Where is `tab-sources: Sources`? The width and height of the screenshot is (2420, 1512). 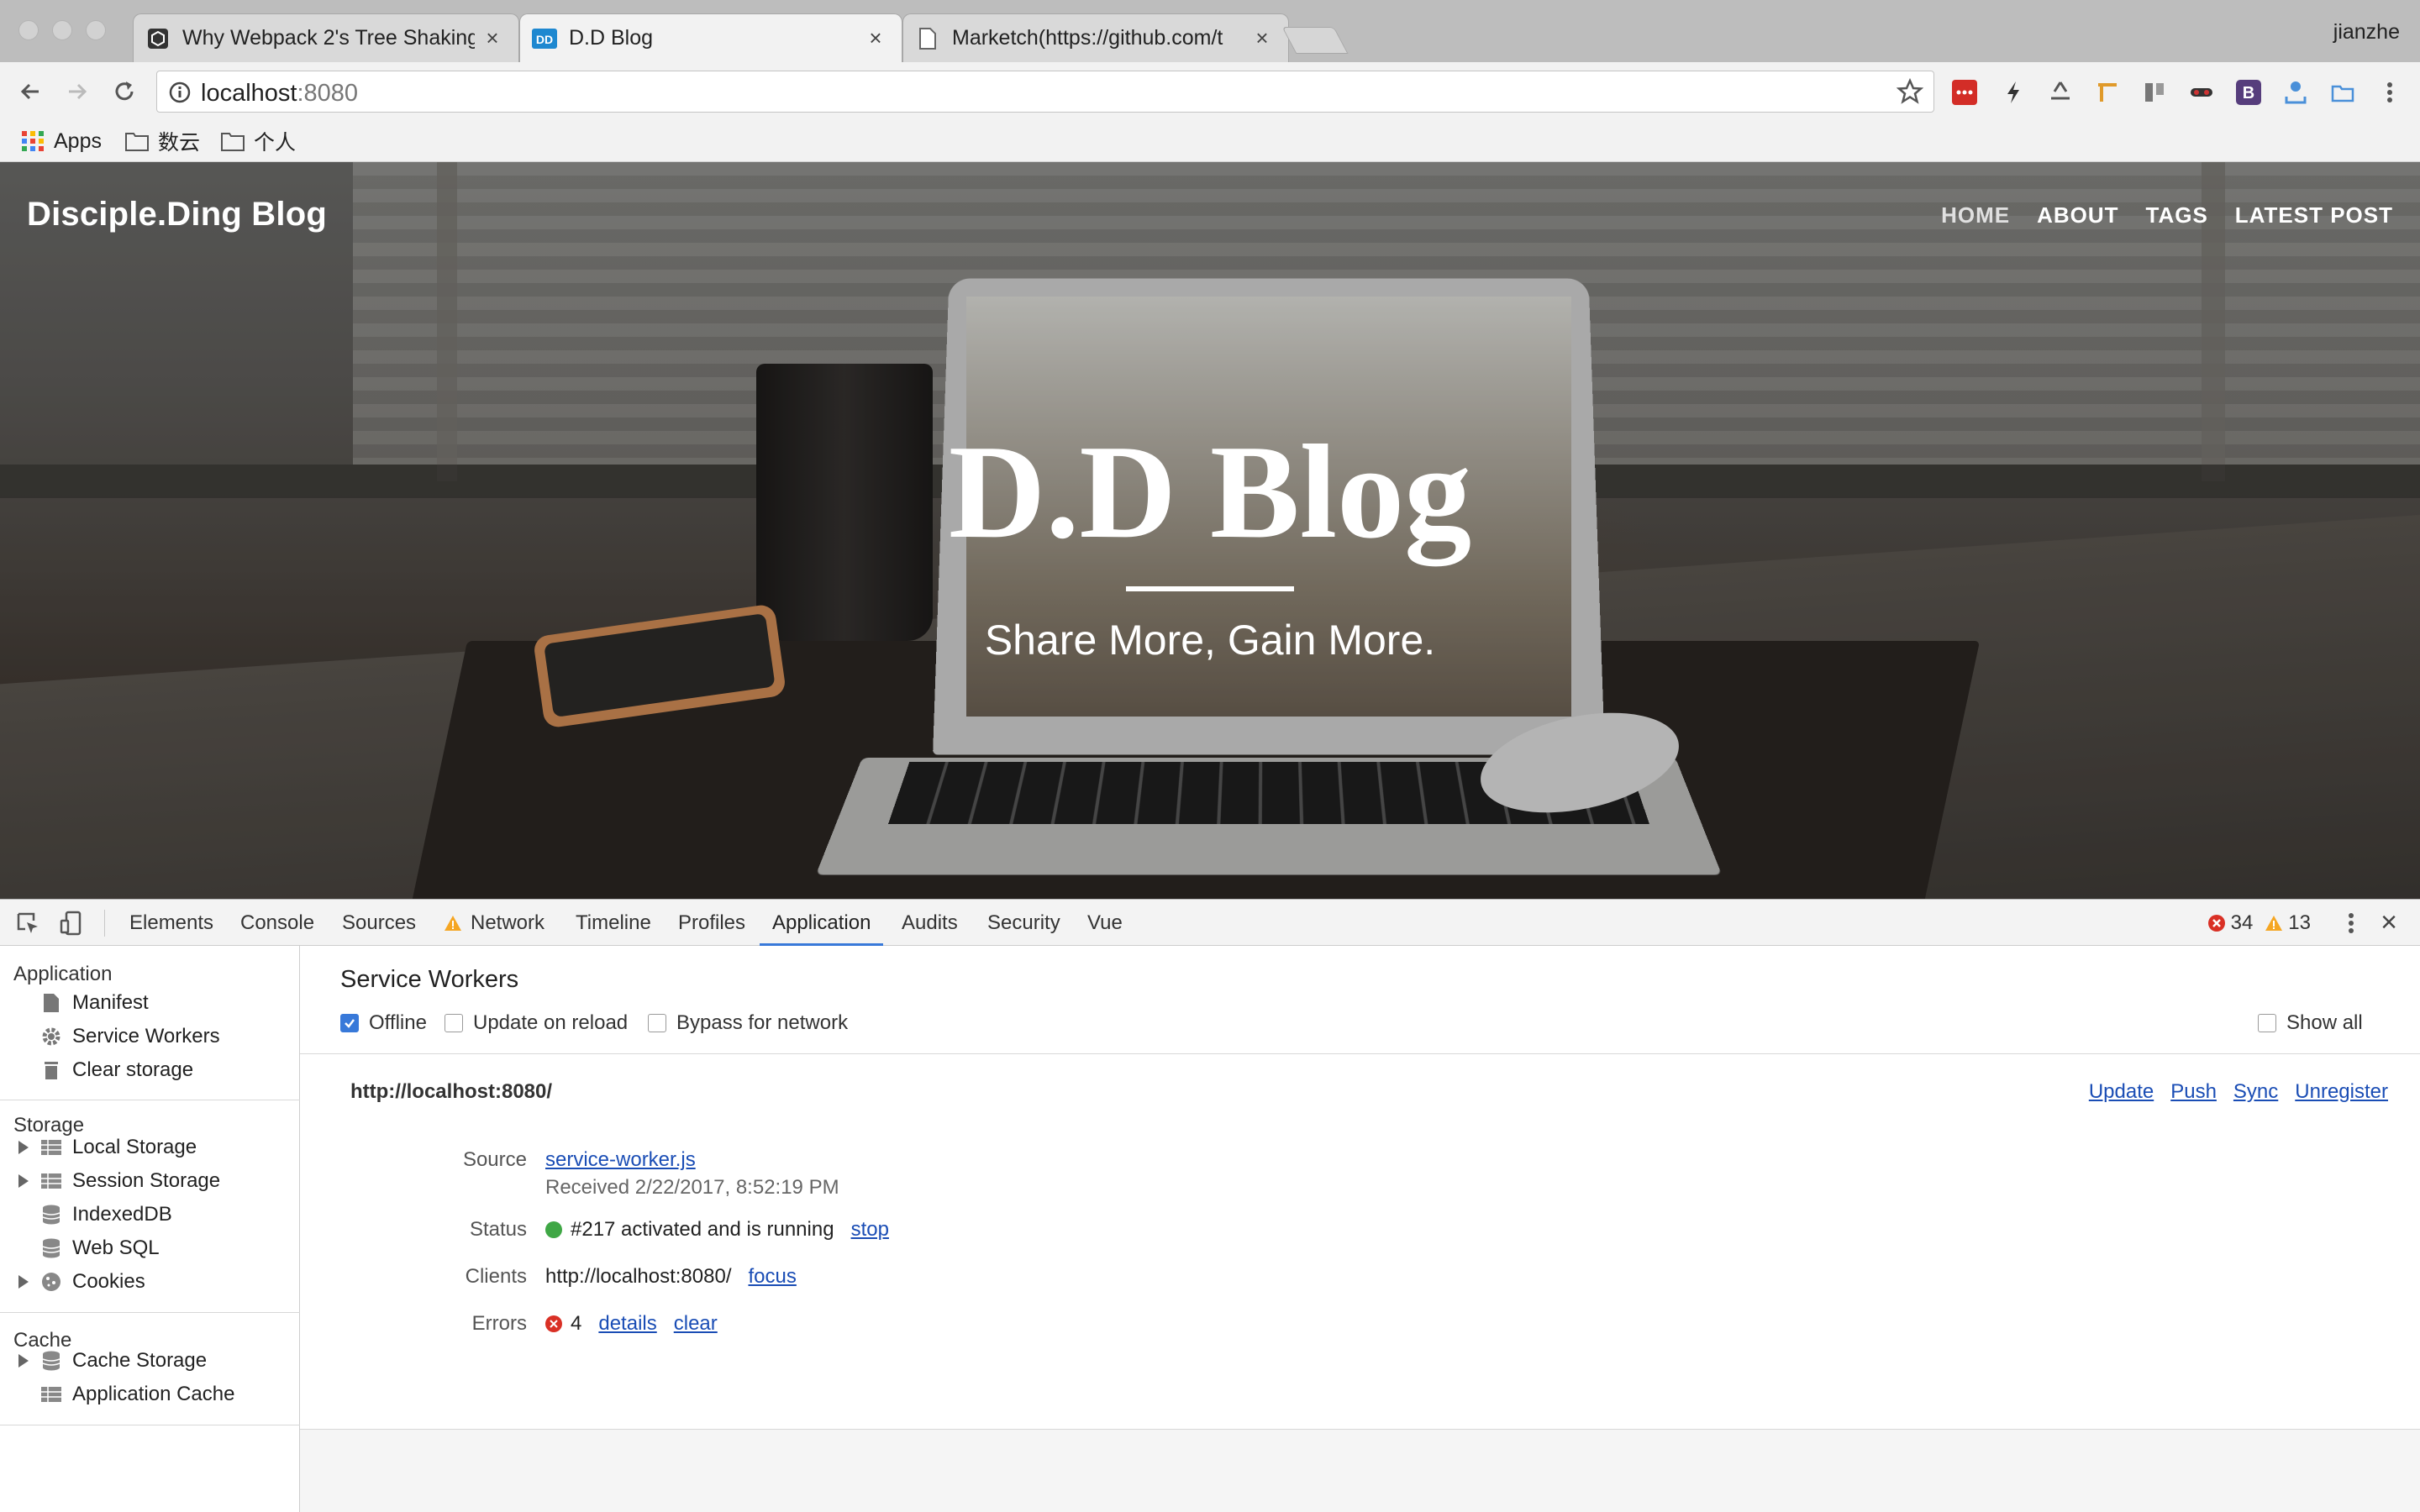
tab-sources: Sources is located at coordinates (379, 923).